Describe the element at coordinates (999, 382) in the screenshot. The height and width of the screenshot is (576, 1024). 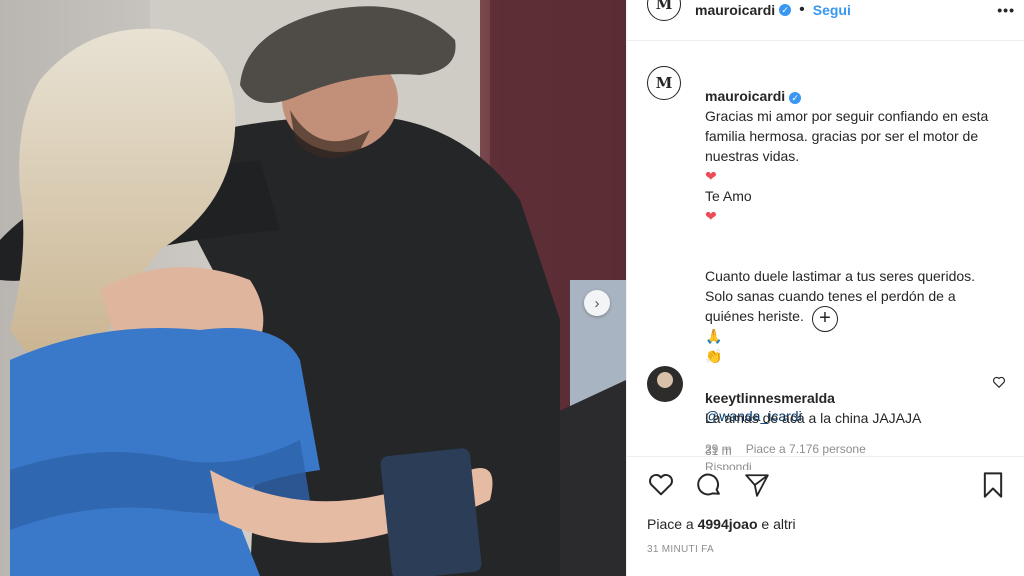
I see `comment-like-icon` at that location.